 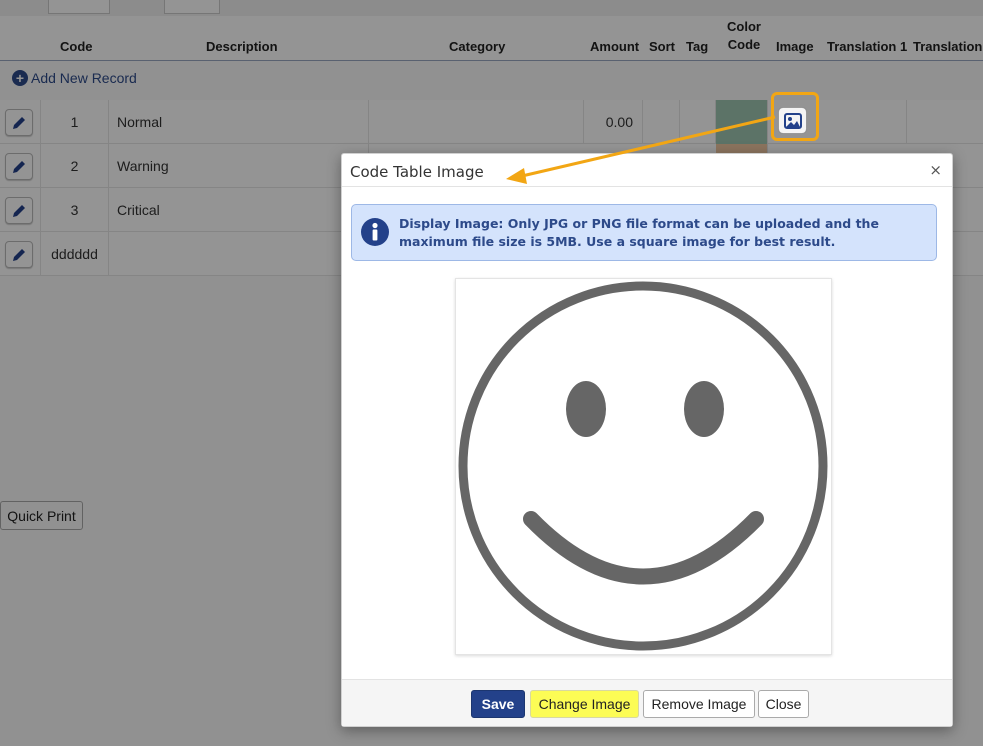 What do you see at coordinates (647, 170) in the screenshot?
I see `dialog-header: Code Table Image ×` at bounding box center [647, 170].